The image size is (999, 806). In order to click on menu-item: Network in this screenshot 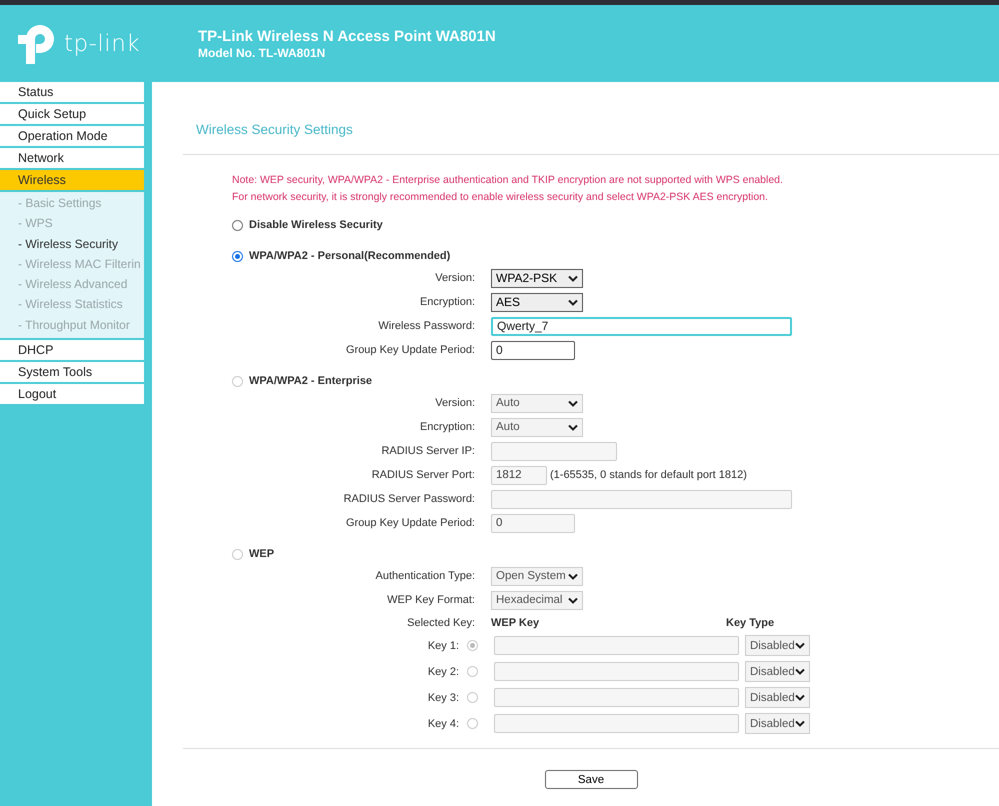, I will do `click(72, 158)`.